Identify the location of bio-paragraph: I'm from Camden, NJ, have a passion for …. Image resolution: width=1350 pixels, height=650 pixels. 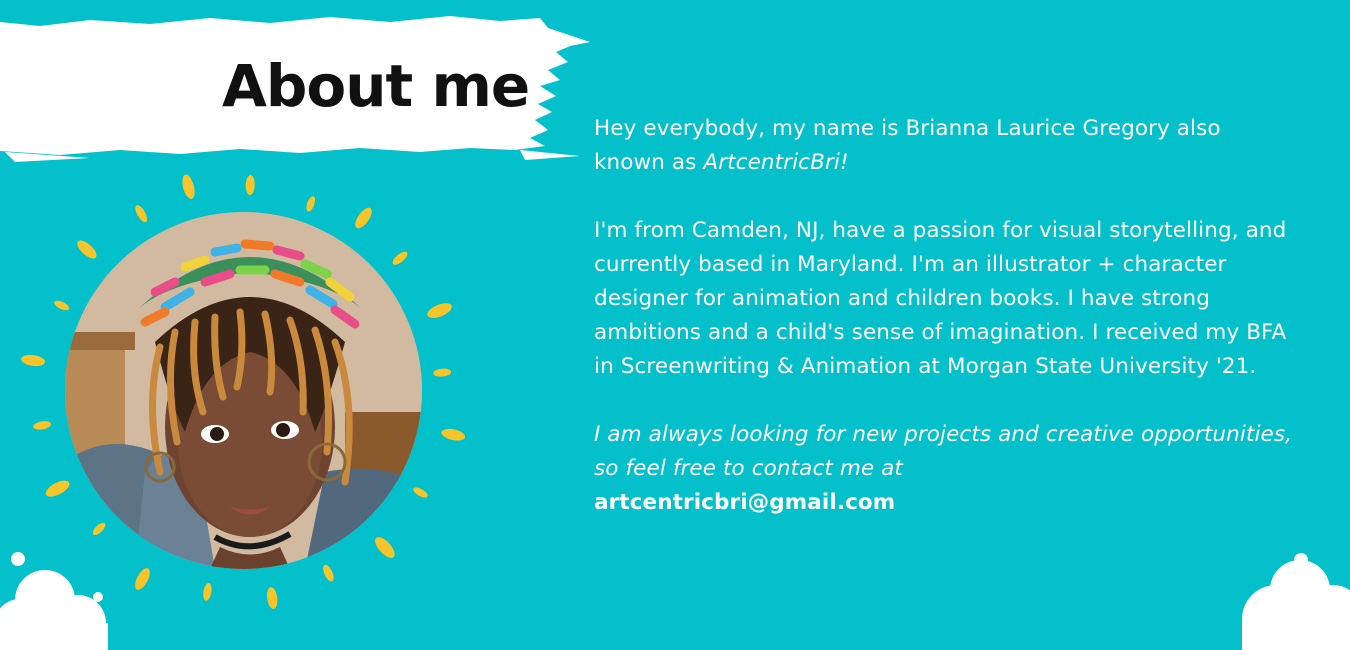
(940, 298).